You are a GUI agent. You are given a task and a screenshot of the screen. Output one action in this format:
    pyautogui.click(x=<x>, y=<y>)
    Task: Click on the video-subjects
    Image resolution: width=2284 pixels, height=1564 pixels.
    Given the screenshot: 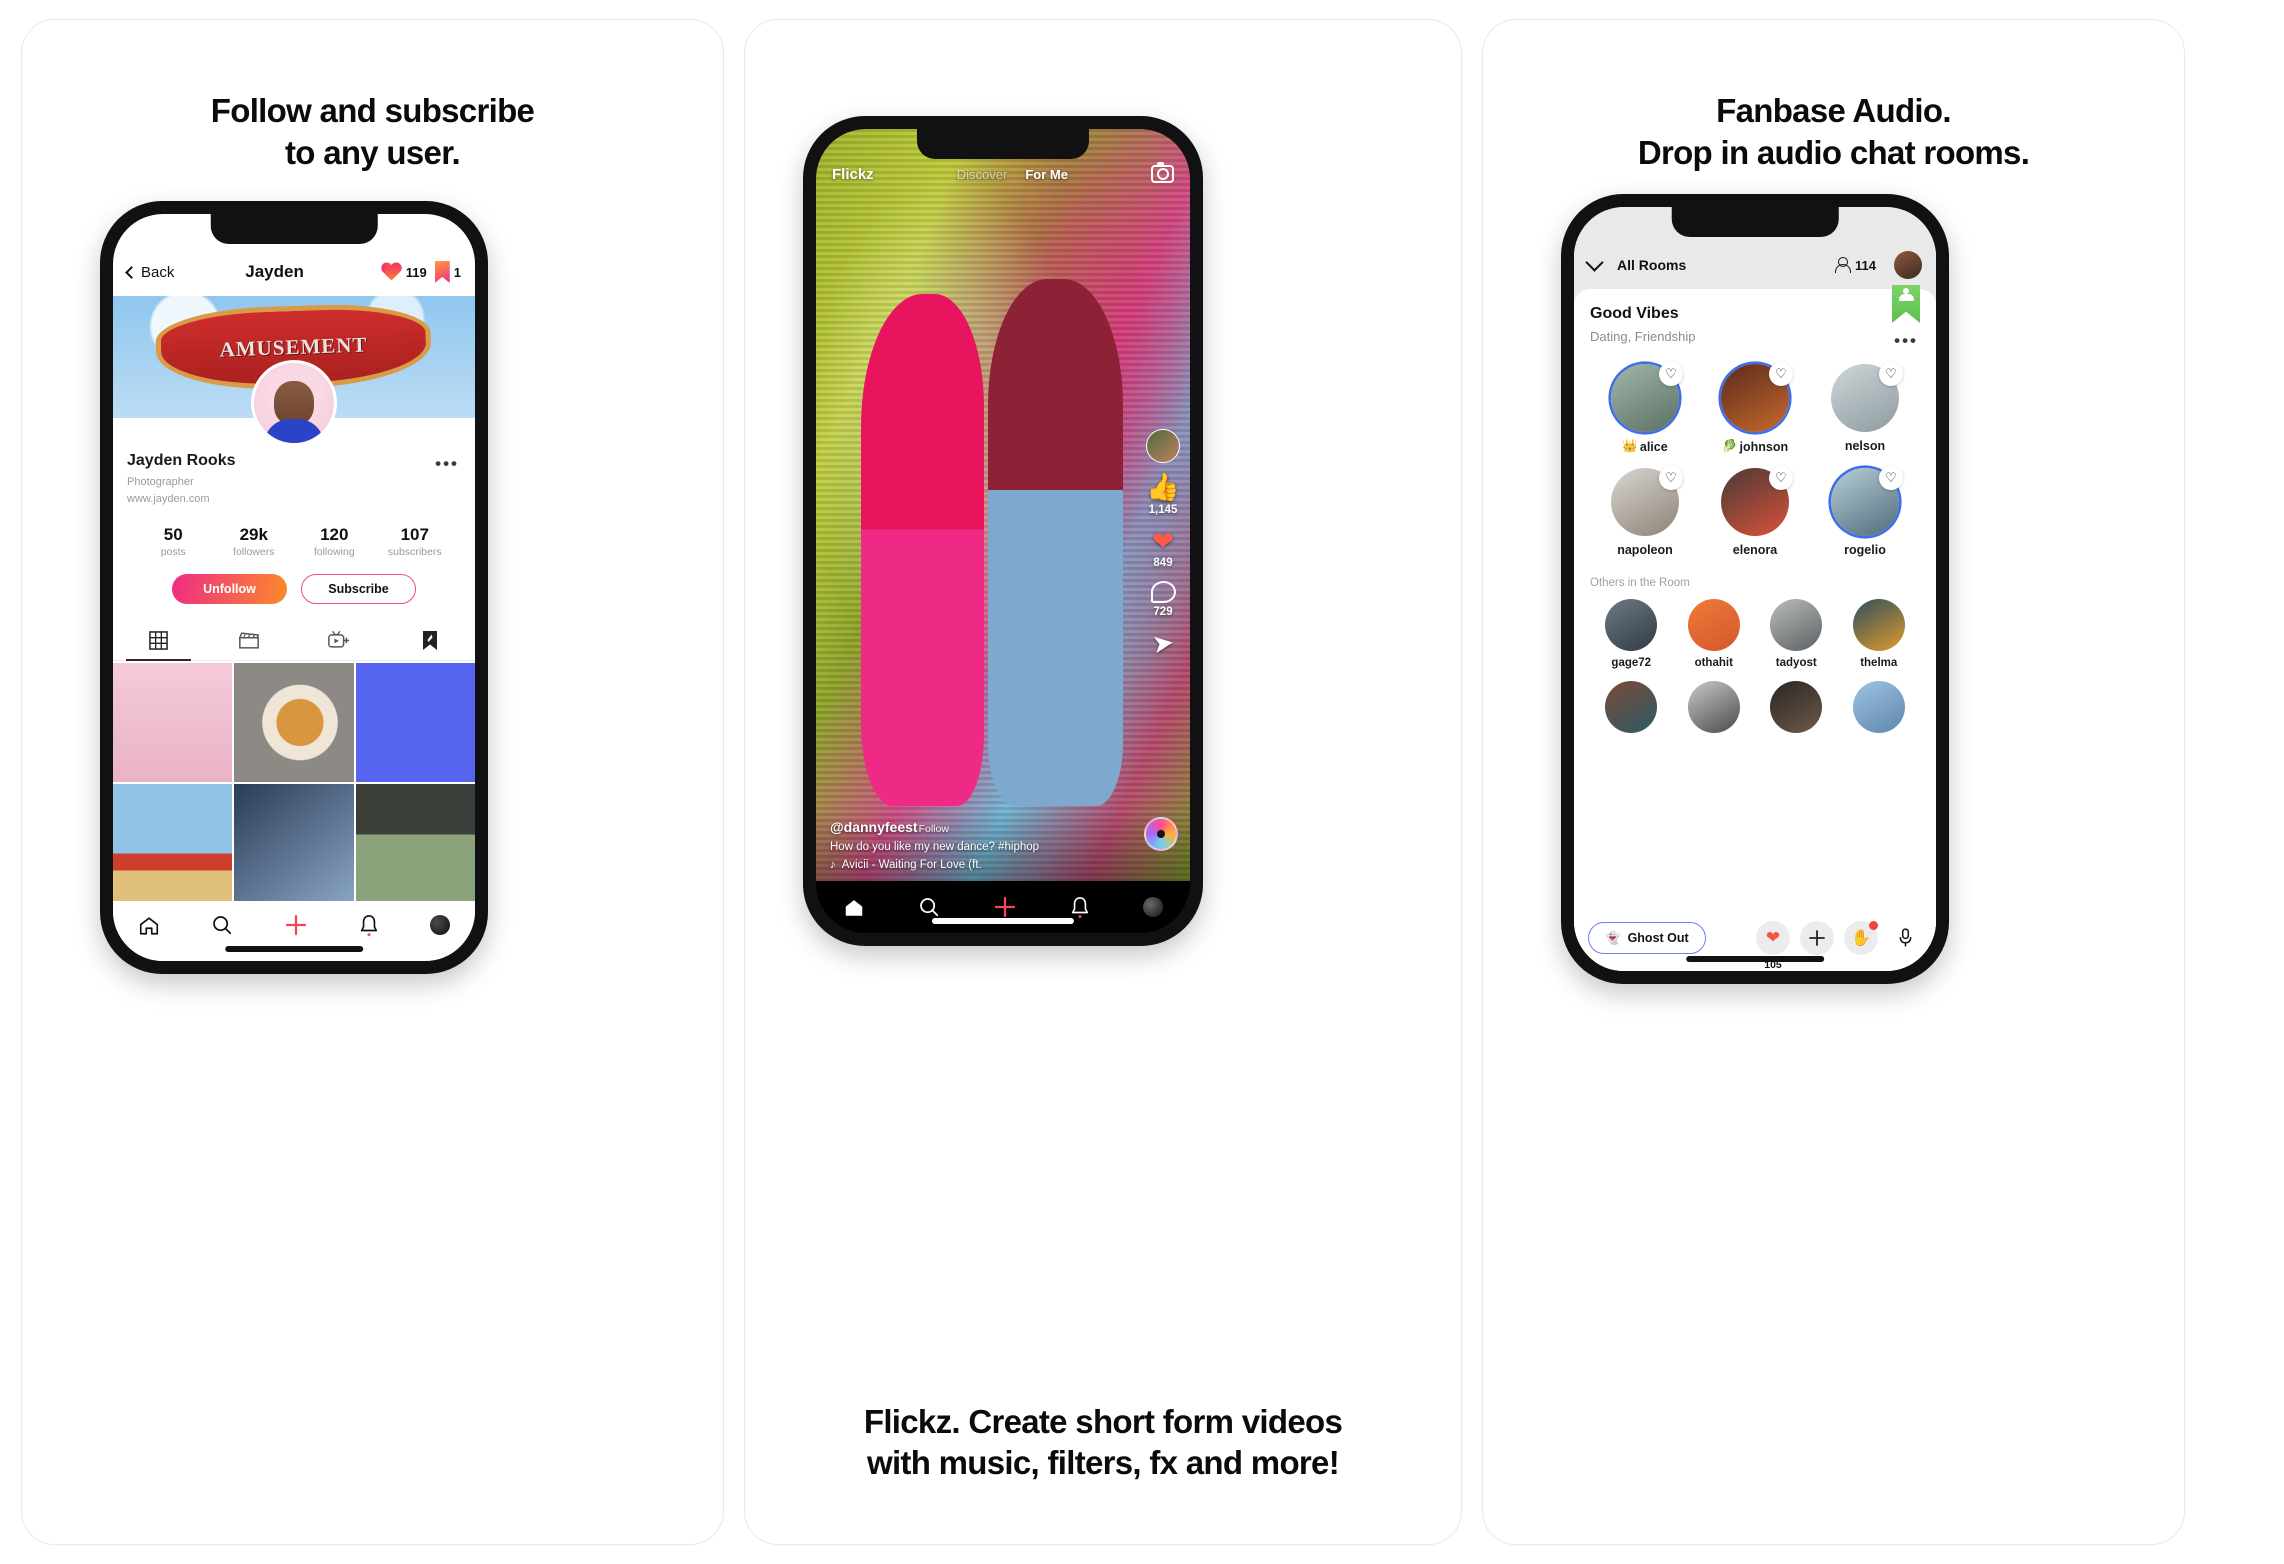 What is the action you would take?
    pyautogui.click(x=1003, y=505)
    